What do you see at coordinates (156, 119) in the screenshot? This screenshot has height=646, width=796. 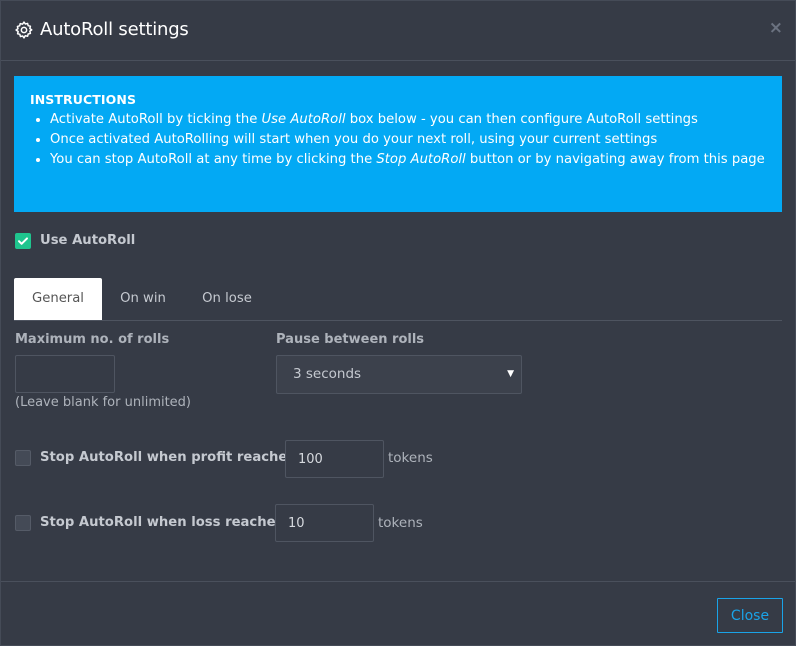 I see `instruction-text: Activate AutoRoll by ticking the` at bounding box center [156, 119].